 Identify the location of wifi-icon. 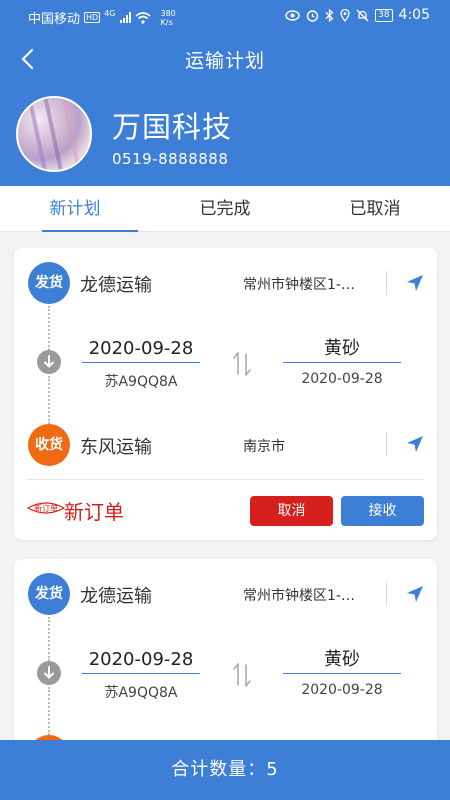
(142, 17).